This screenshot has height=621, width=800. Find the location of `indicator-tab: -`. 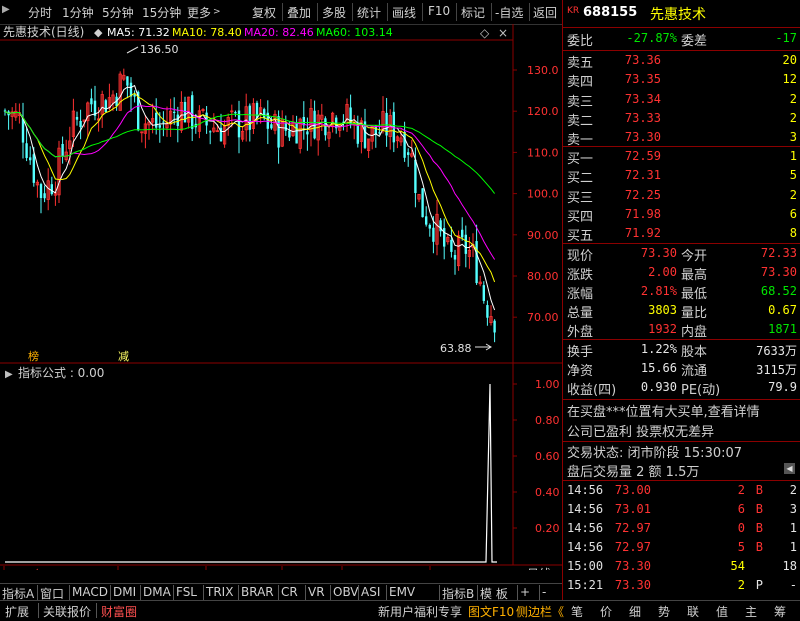

indicator-tab: - is located at coordinates (544, 592).